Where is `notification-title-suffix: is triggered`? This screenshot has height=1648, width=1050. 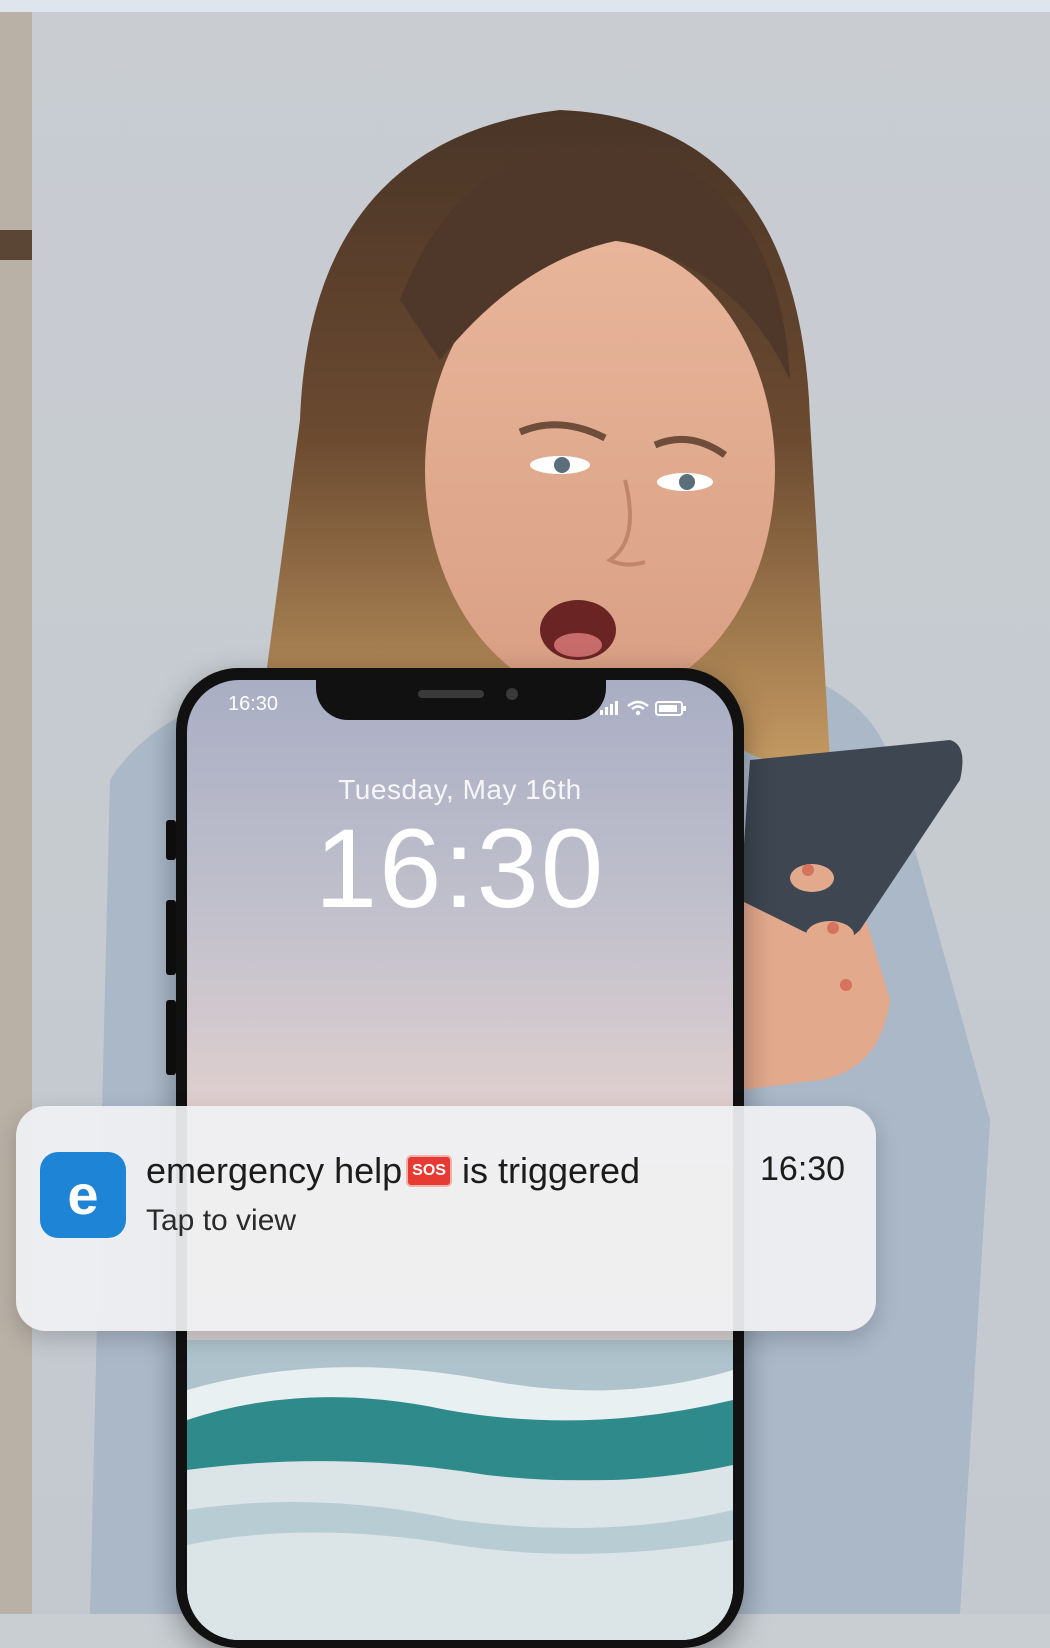
notification-title-suffix: is triggered is located at coordinates (551, 1170).